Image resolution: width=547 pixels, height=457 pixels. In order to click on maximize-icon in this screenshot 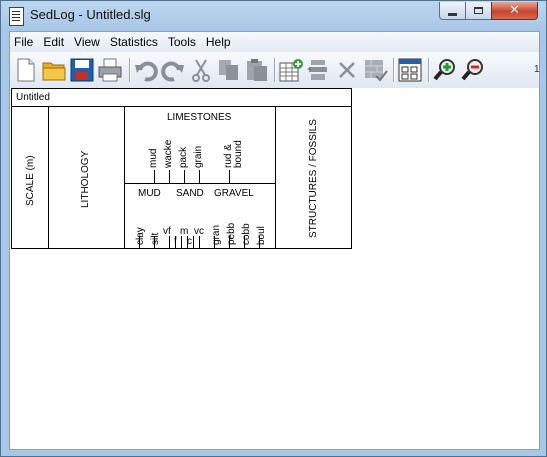, I will do `click(478, 10)`.